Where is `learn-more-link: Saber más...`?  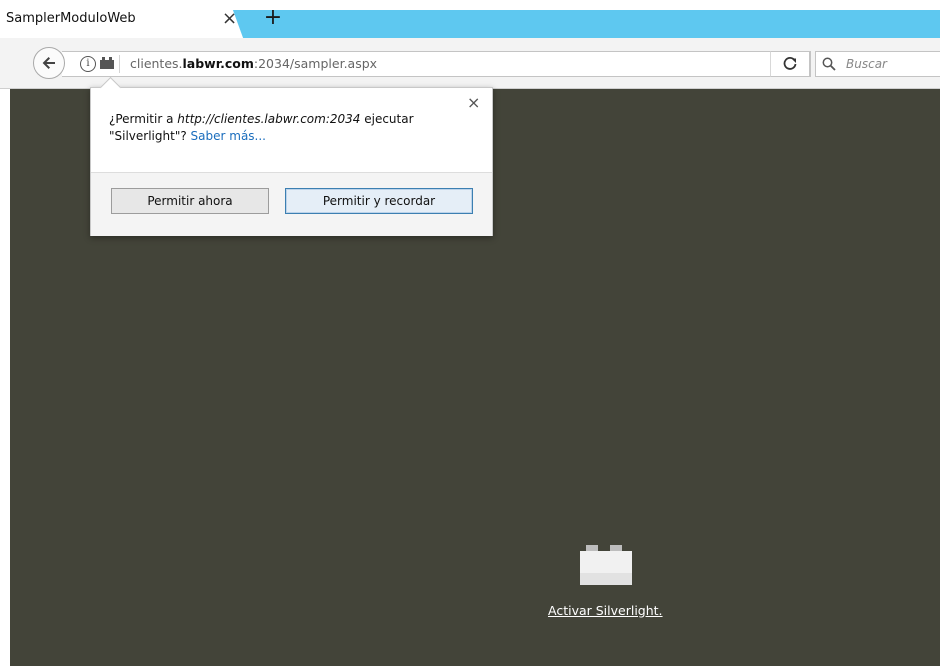 learn-more-link: Saber más... is located at coordinates (228, 136).